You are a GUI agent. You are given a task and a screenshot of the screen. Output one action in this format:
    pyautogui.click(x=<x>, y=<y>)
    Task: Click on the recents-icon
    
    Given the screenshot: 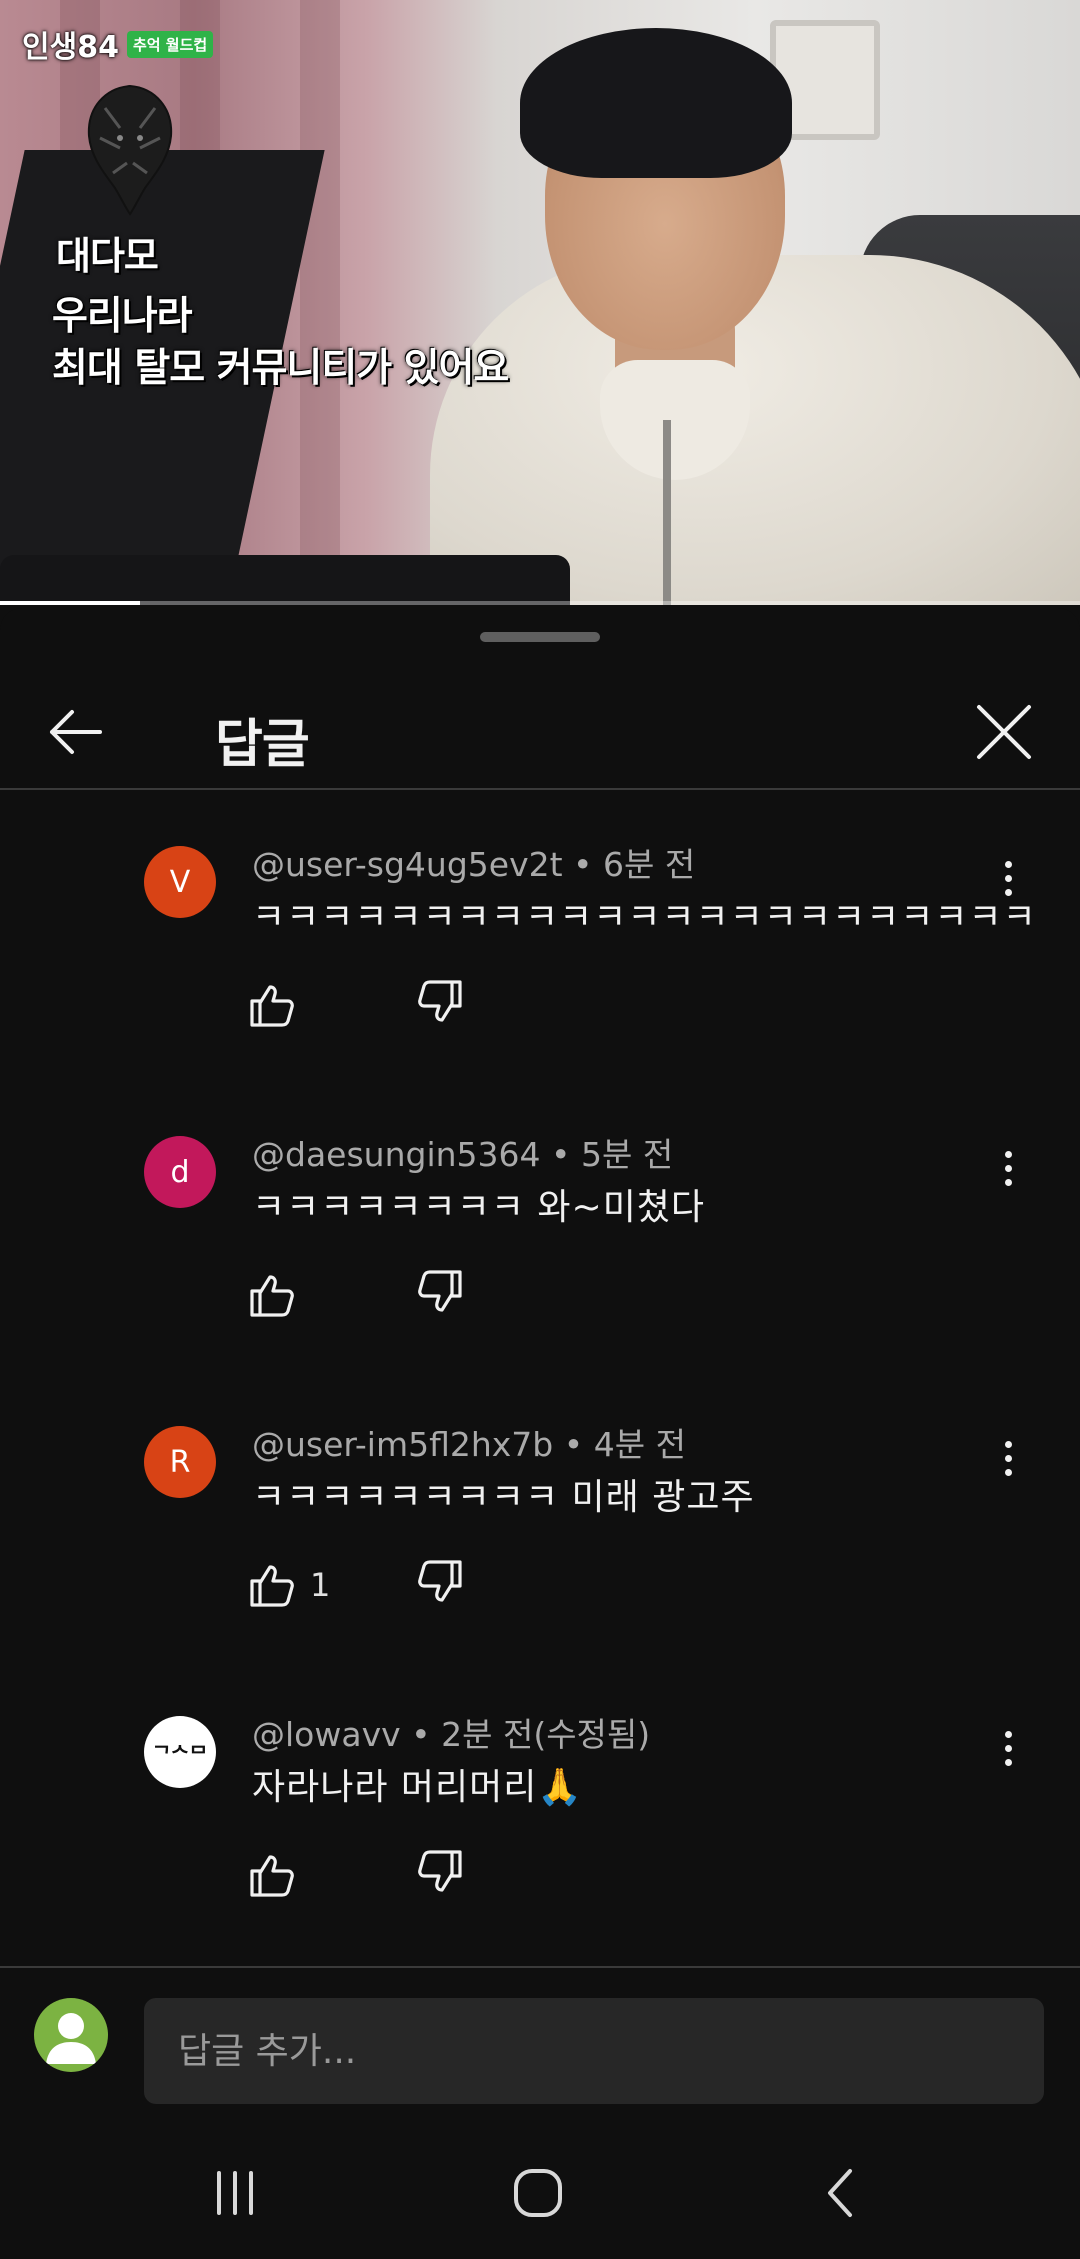 What is the action you would take?
    pyautogui.click(x=235, y=2193)
    